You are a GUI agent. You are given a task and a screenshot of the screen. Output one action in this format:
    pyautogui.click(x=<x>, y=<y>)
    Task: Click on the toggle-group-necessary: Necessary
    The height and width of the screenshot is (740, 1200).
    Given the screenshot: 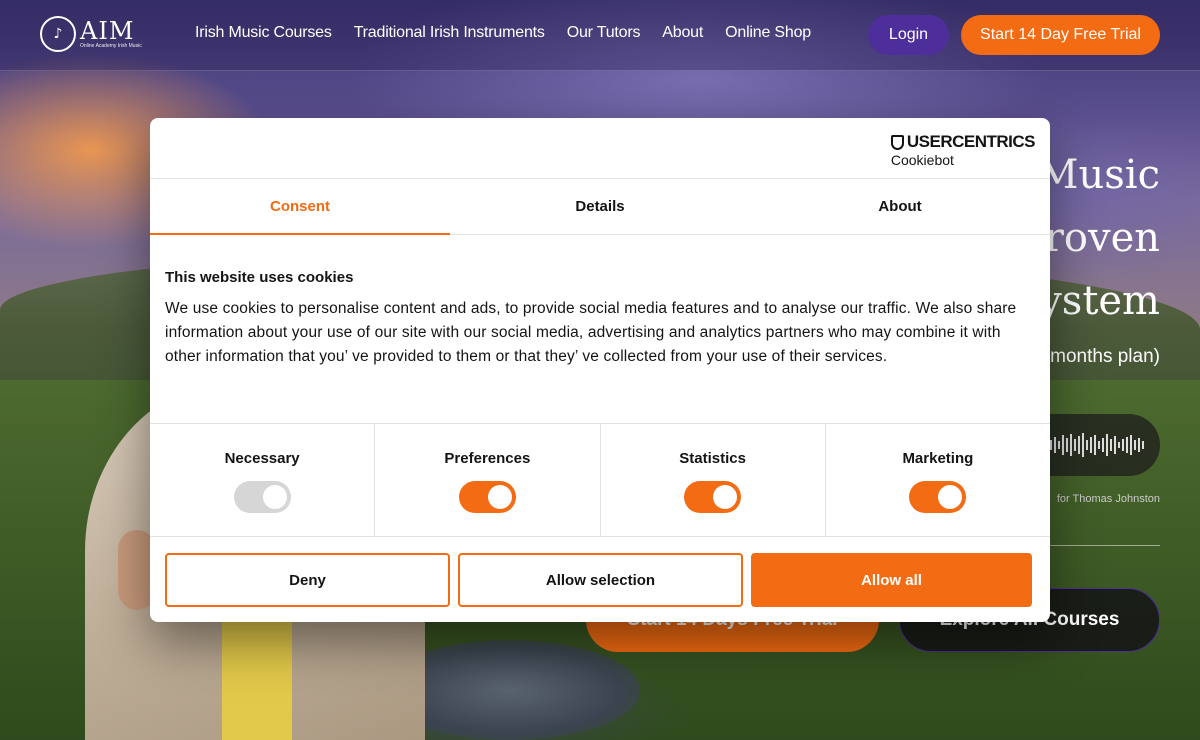 What is the action you would take?
    pyautogui.click(x=263, y=480)
    